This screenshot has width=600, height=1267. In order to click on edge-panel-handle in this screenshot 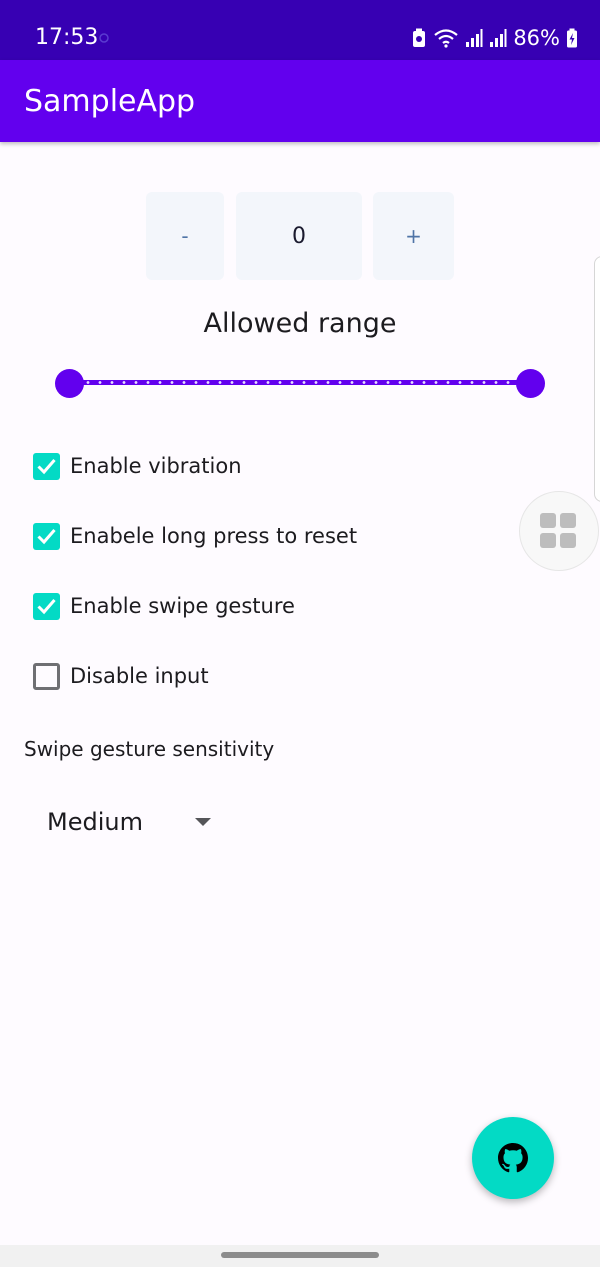, I will do `click(597, 379)`.